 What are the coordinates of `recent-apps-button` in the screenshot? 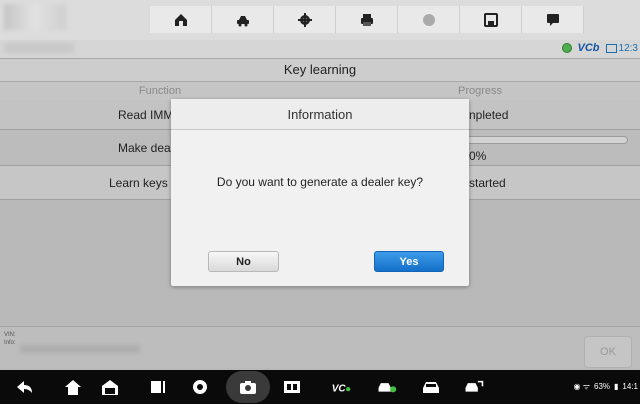 It's located at (158, 387).